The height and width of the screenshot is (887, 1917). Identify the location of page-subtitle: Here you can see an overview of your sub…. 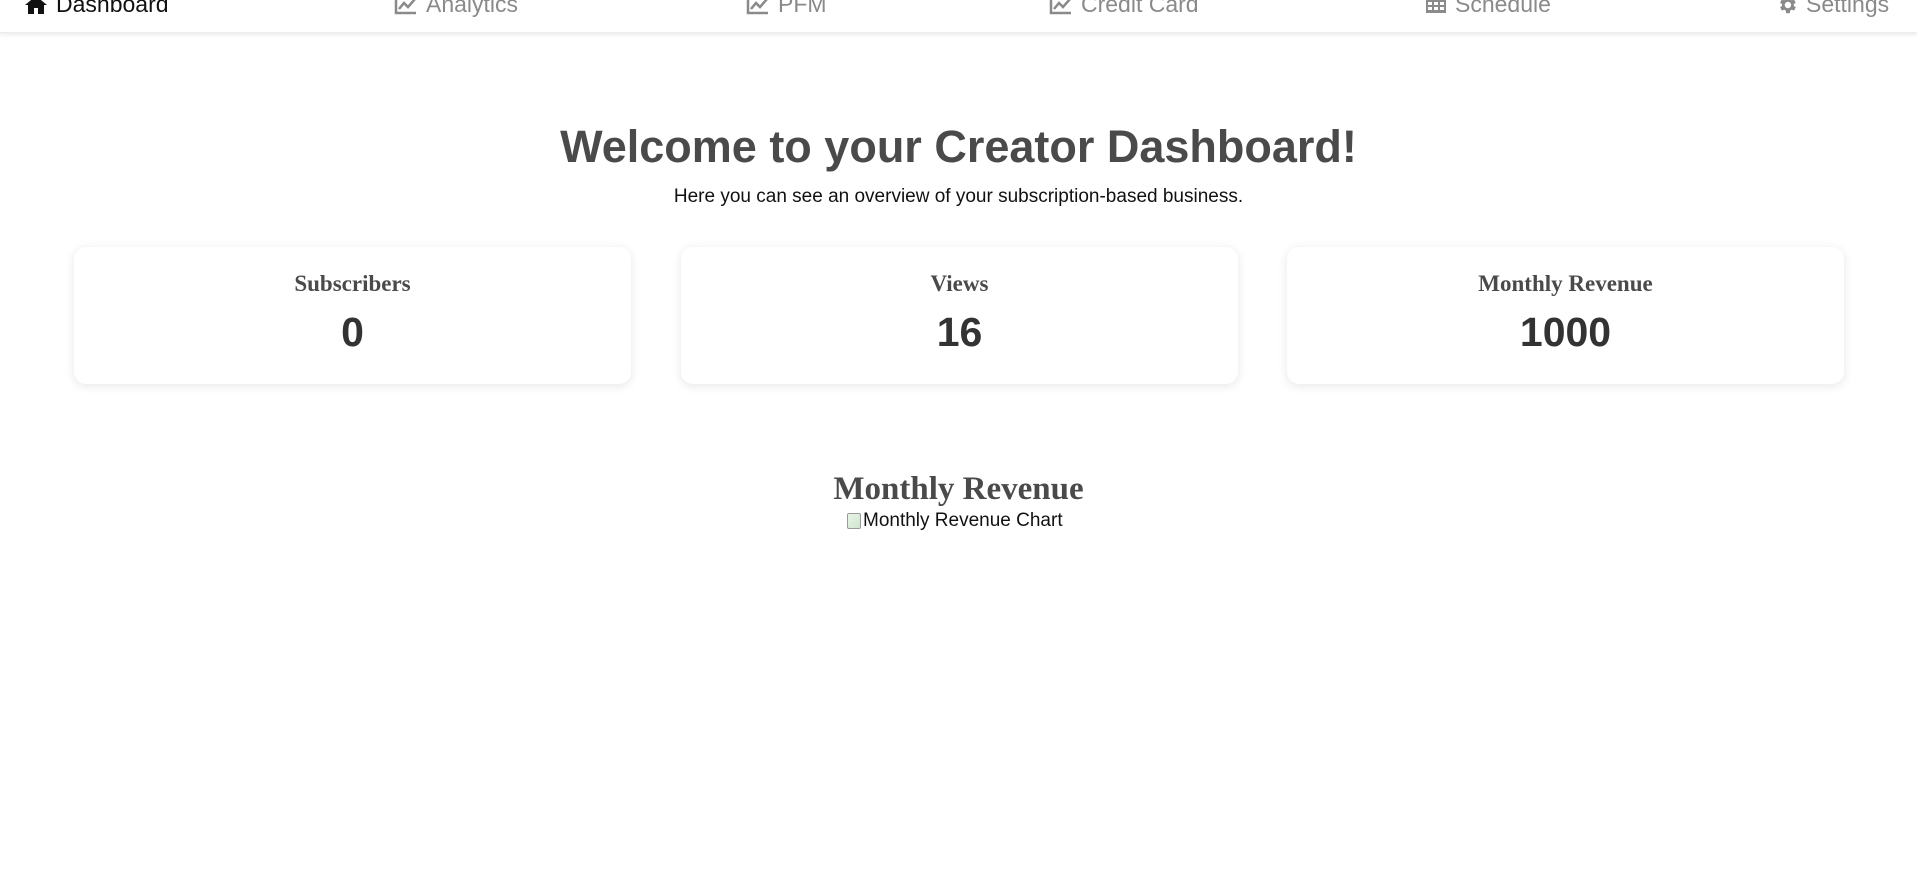
(958, 196).